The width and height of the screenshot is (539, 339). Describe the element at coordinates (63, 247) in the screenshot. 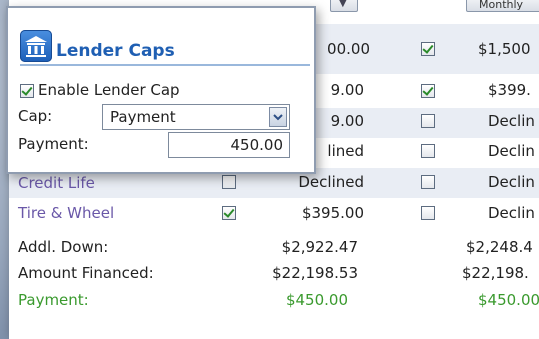

I see `summary-label: Addl. Down:` at that location.